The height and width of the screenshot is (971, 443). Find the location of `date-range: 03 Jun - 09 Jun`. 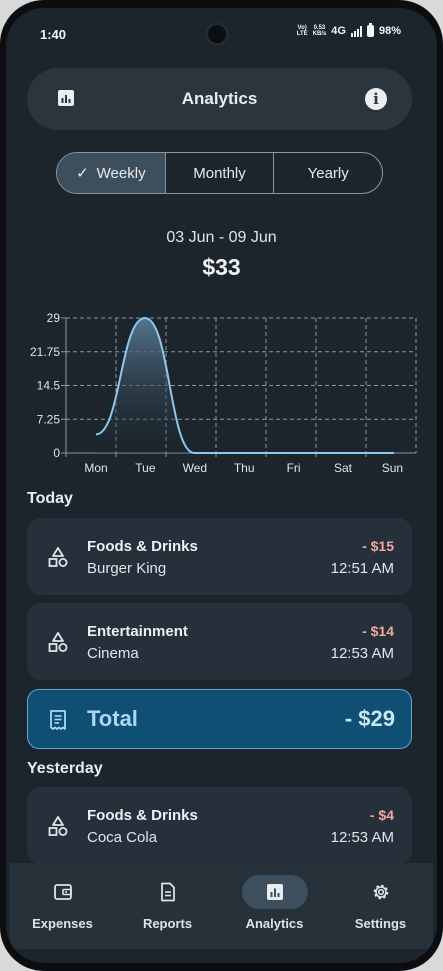

date-range: 03 Jun - 09 Jun is located at coordinates (221, 237).